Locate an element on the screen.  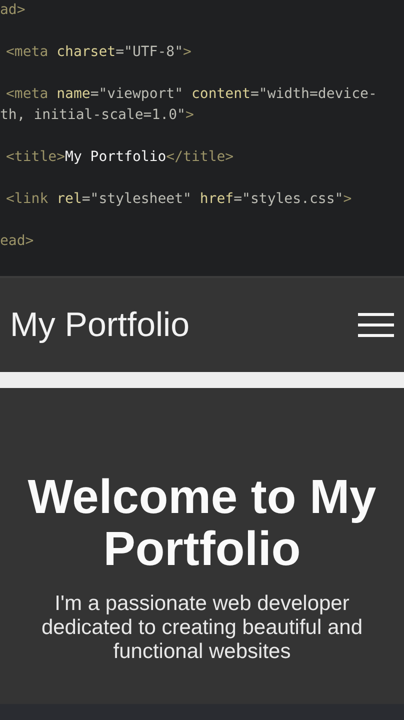
hero-text: I'm a passionate web developer dedicated to creating beautiful and functional websites is located at coordinates (202, 628).